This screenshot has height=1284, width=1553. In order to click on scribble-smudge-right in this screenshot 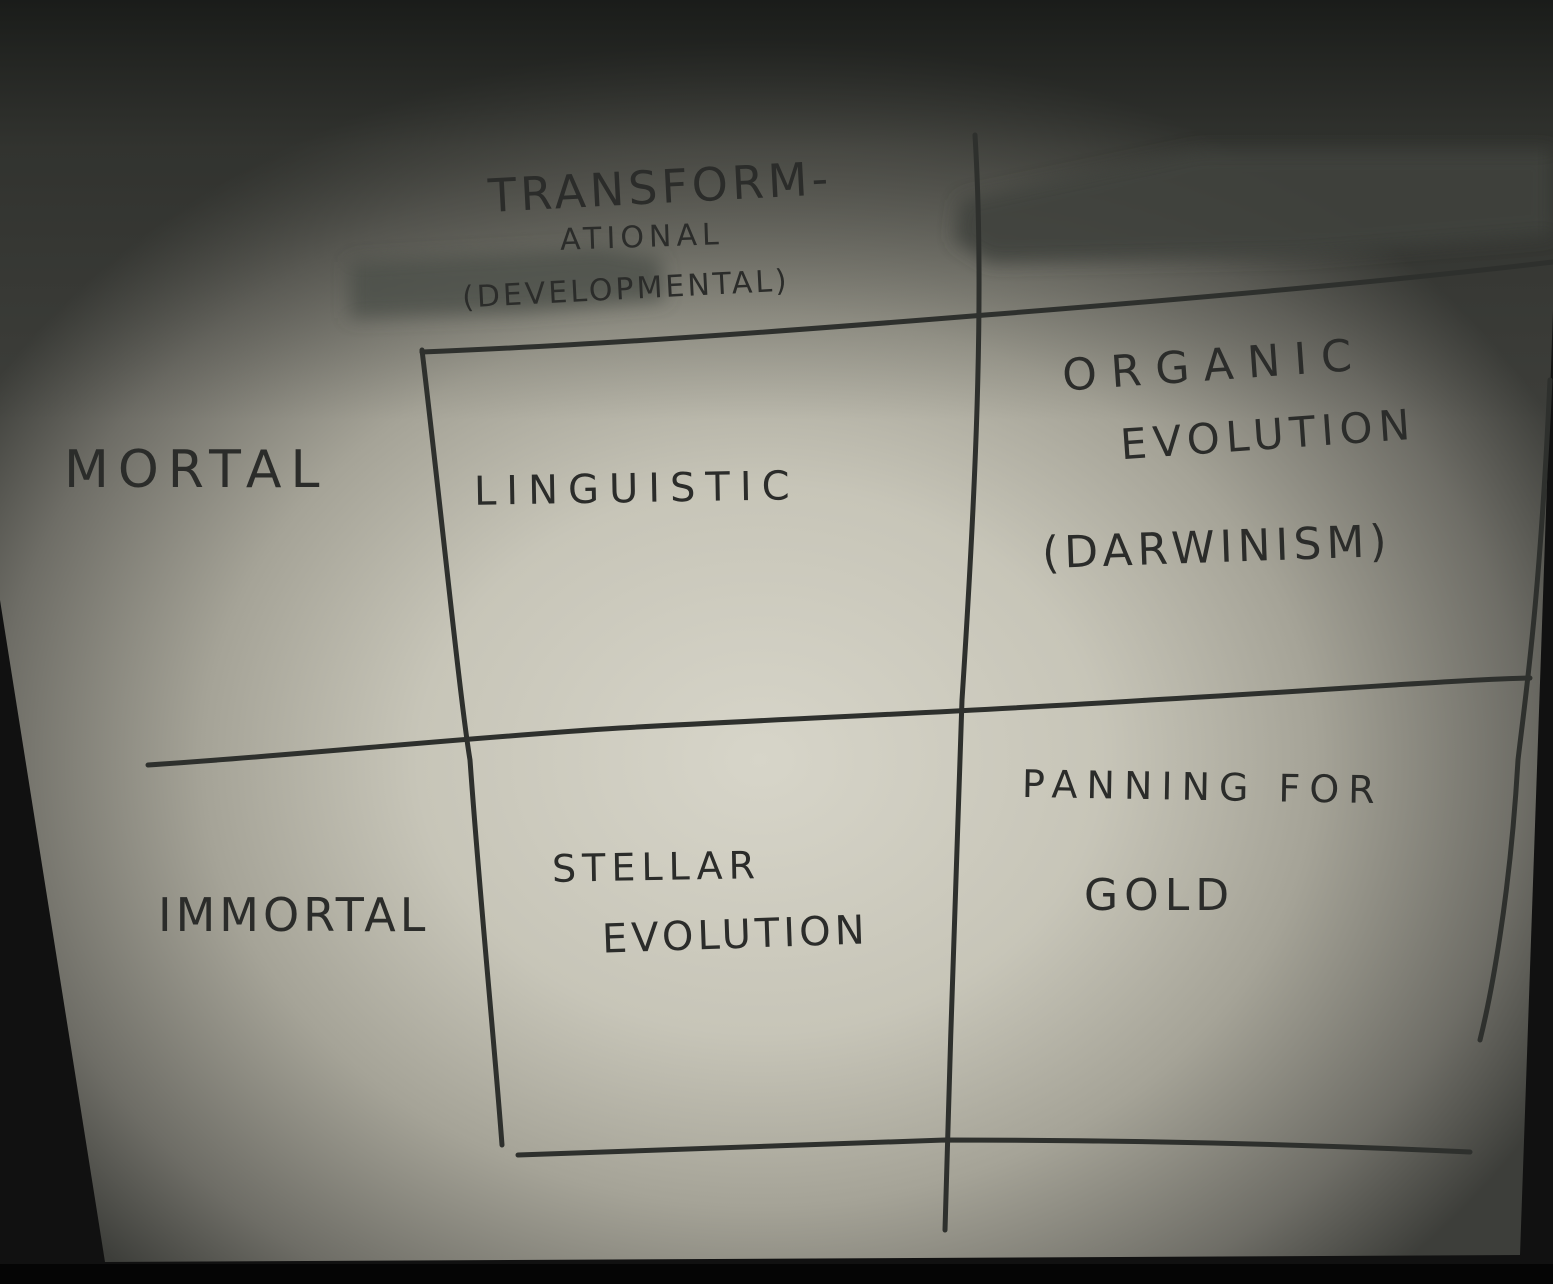, I will do `click(1254, 206)`.